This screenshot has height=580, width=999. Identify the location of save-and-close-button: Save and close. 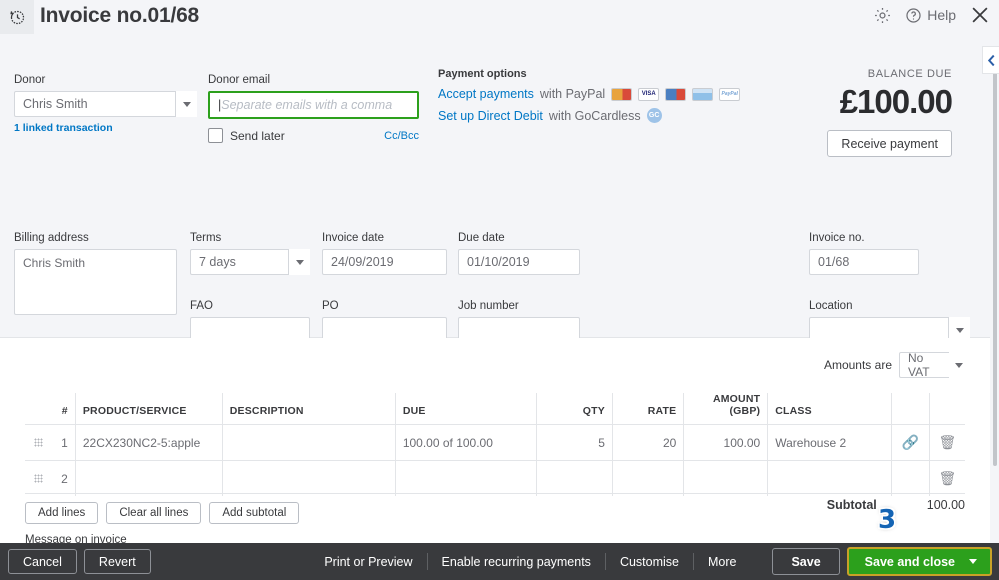
(919, 561).